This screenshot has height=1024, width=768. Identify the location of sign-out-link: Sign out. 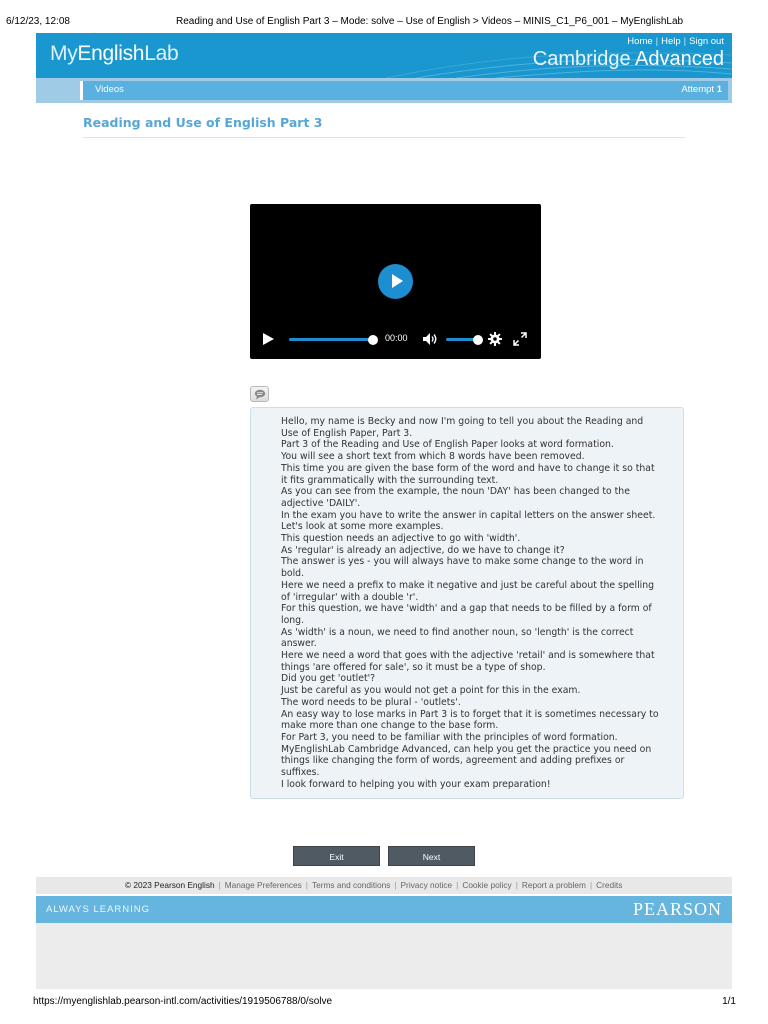
(706, 41).